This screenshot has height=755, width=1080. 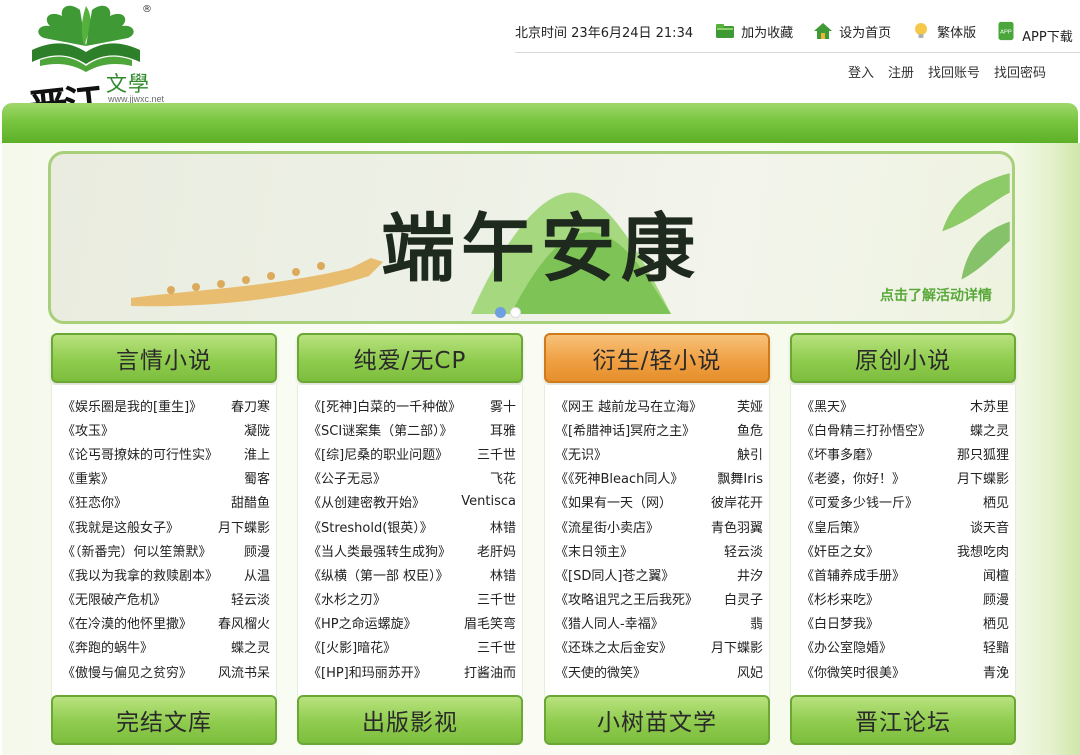 What do you see at coordinates (378, 453) in the screenshot?
I see `book-title: 《[综]尼桑的职业问题》` at bounding box center [378, 453].